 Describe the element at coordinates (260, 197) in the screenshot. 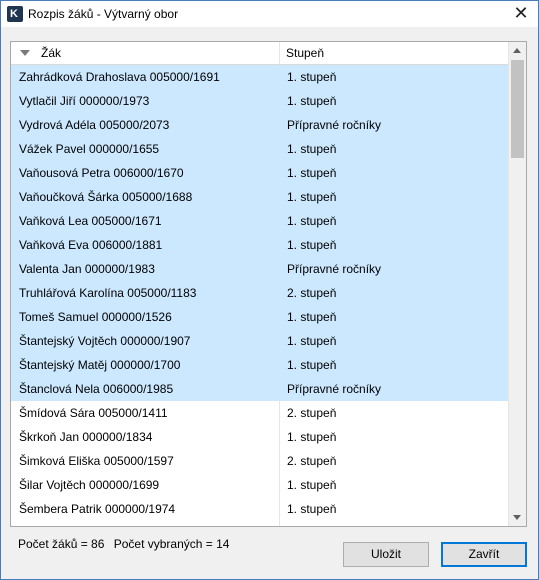

I see `table-row: Vaňoučková Šárka 005000/1688 1. stupeň` at that location.